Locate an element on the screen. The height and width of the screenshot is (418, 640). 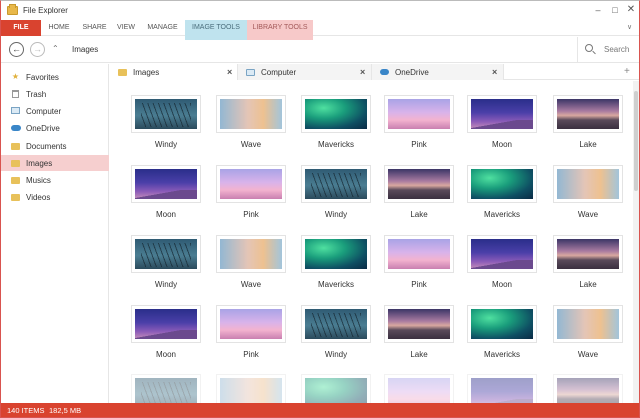
trash-icon is located at coordinates (15, 94).